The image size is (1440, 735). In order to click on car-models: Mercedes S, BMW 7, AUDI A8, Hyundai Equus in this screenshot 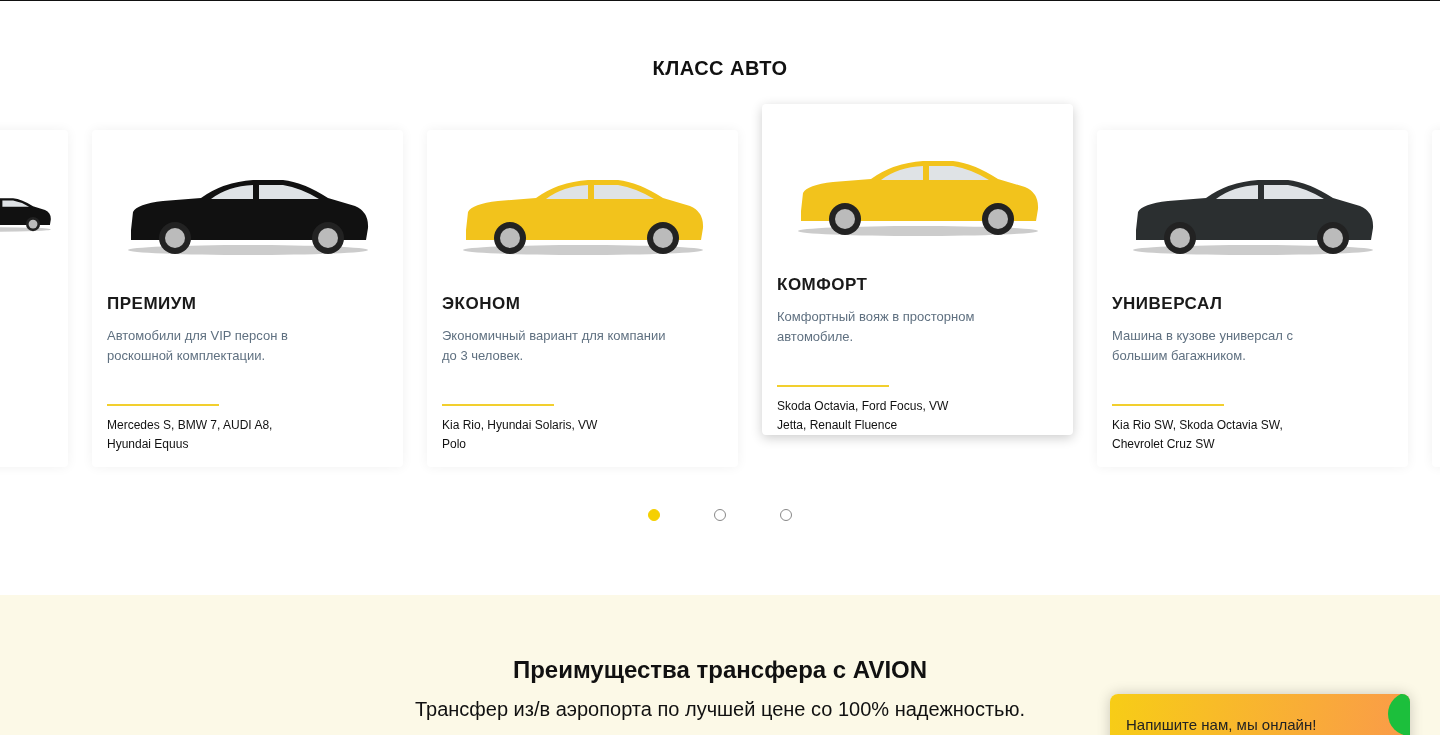, I will do `click(190, 435)`.